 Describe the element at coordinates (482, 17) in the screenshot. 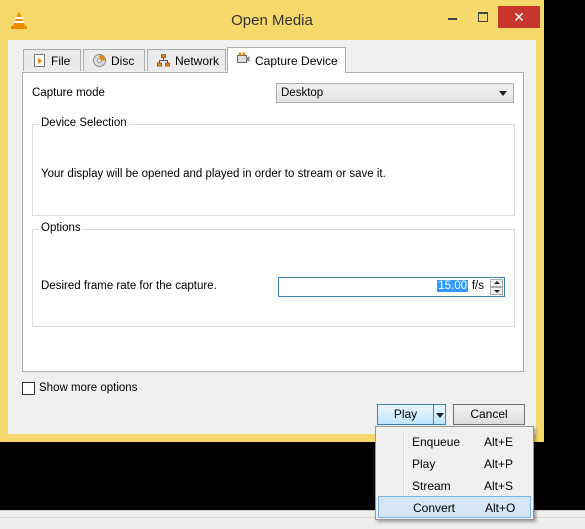

I see `maximize-button` at that location.